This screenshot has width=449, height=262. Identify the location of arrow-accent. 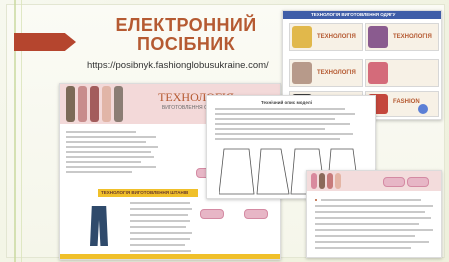
(45, 42).